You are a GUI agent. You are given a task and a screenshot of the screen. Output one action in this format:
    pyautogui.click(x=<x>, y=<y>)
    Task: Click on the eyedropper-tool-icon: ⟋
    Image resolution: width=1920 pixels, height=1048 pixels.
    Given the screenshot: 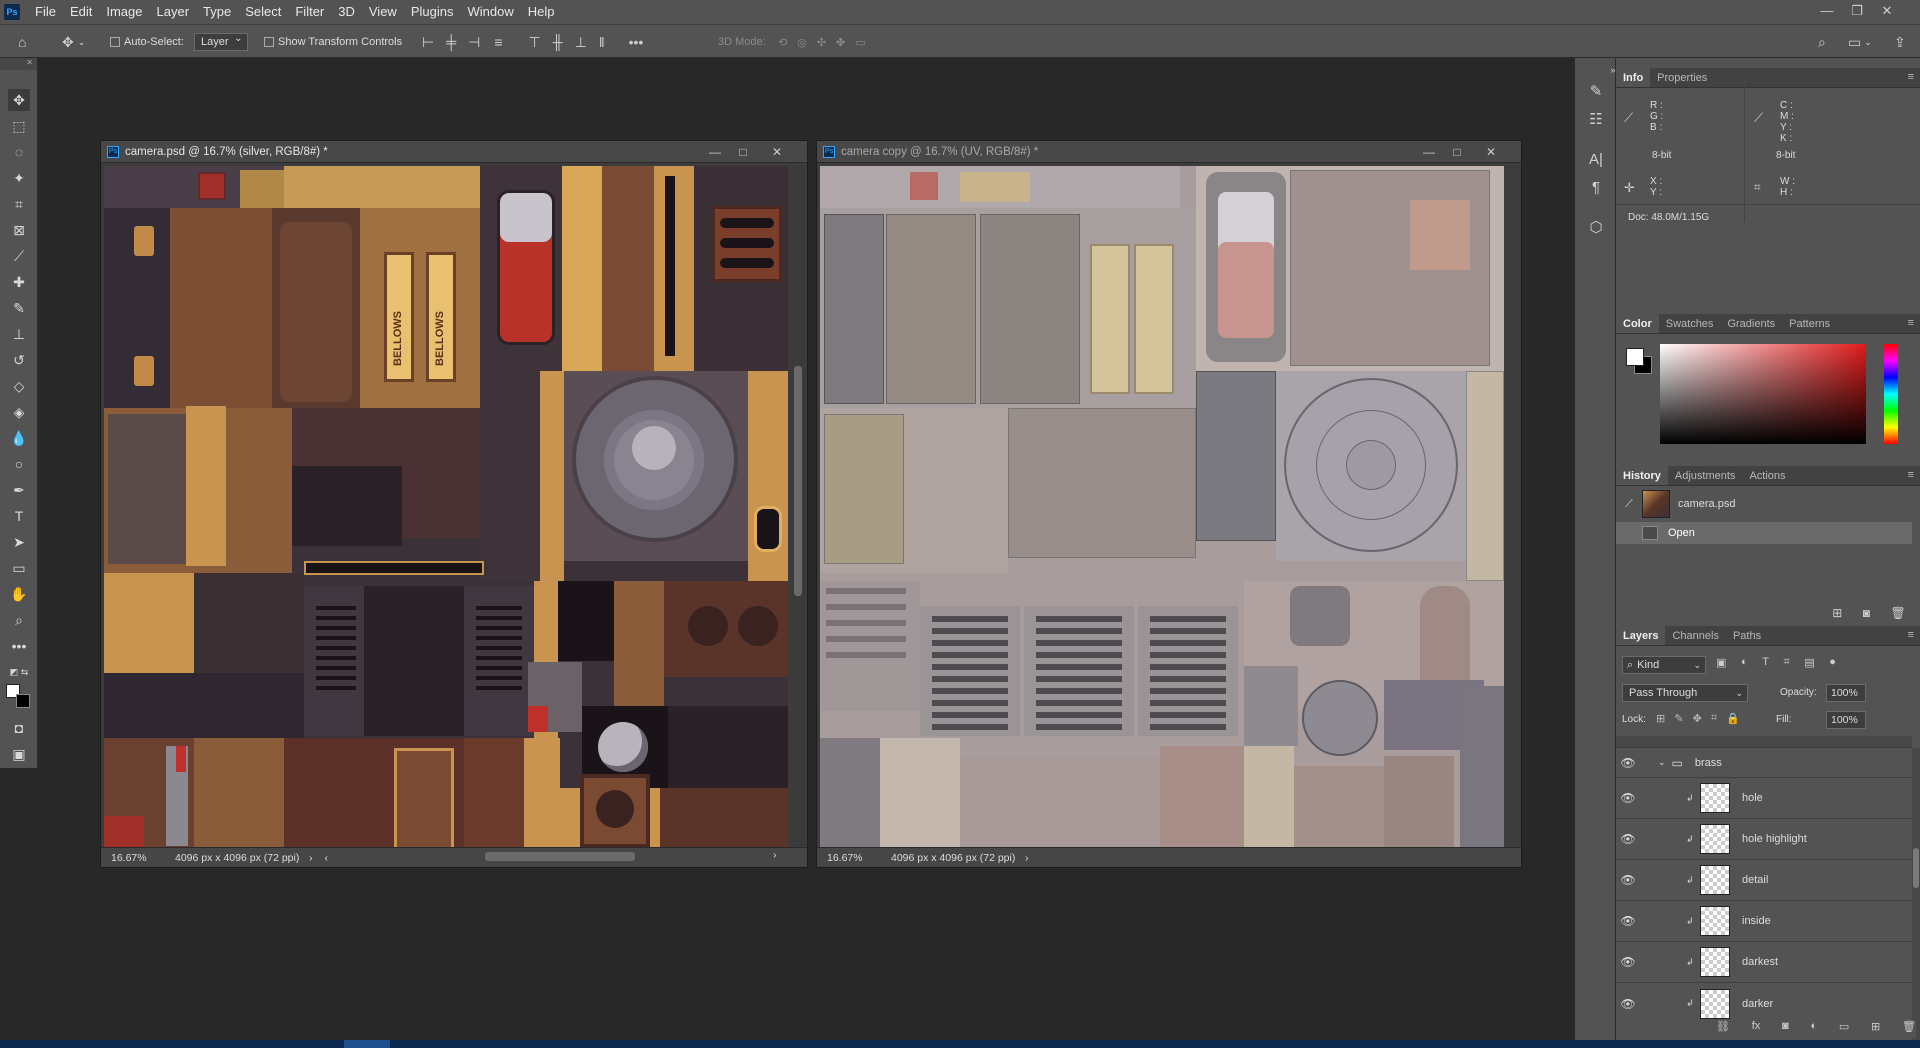 What is the action you would take?
    pyautogui.click(x=19, y=256)
    